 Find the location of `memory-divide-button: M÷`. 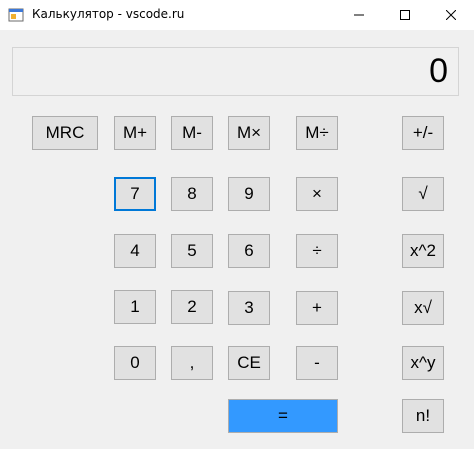

memory-divide-button: M÷ is located at coordinates (317, 133).